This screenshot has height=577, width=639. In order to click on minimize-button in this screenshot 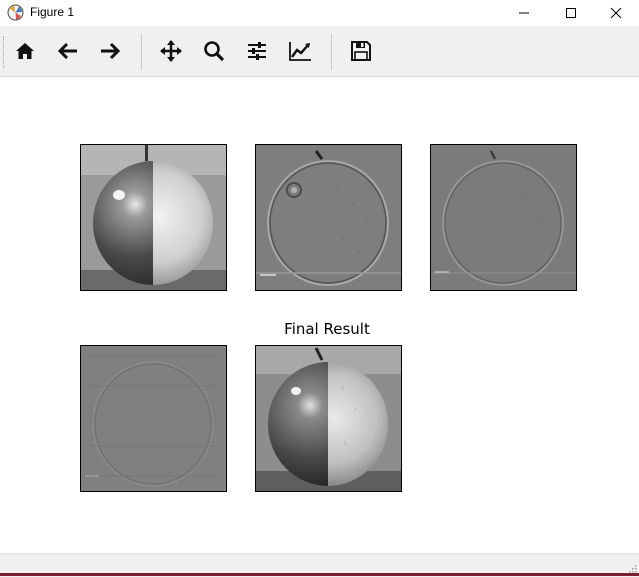, I will do `click(524, 13)`.